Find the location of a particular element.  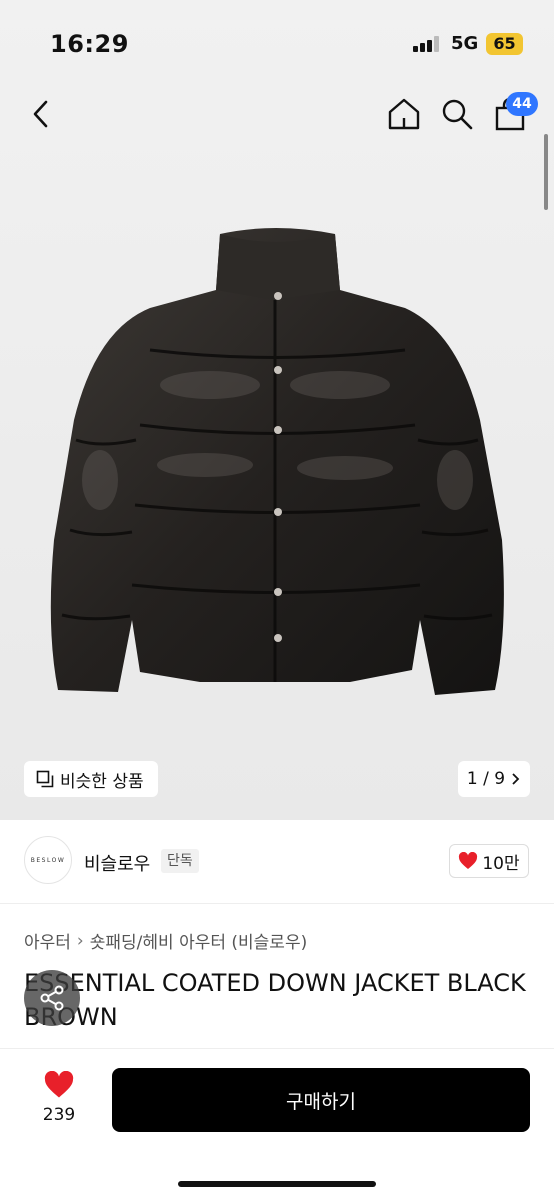

breadcrumb: 아우터 › 숏패딩/헤비 아우터 (비슬로우) is located at coordinates (165, 941).